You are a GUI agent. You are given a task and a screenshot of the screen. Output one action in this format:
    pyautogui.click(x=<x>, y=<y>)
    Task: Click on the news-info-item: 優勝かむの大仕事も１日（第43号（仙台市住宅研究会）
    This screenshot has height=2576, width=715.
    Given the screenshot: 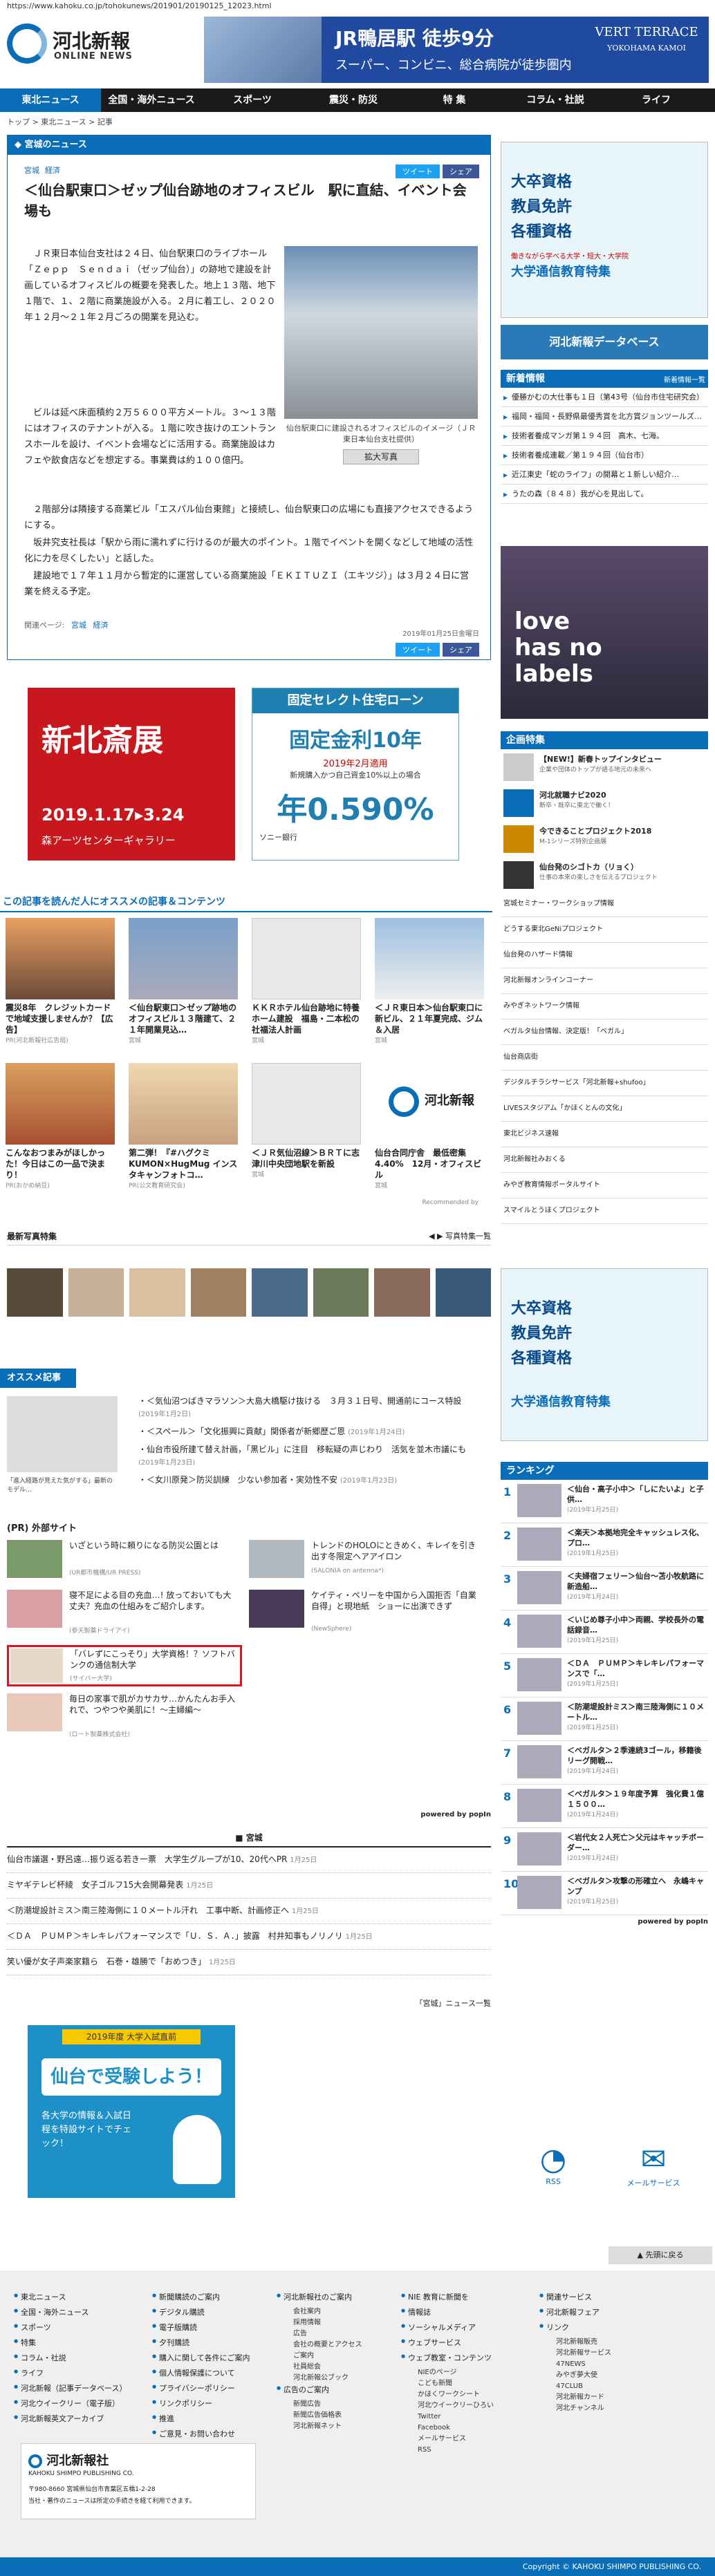 What is the action you would take?
    pyautogui.click(x=604, y=397)
    